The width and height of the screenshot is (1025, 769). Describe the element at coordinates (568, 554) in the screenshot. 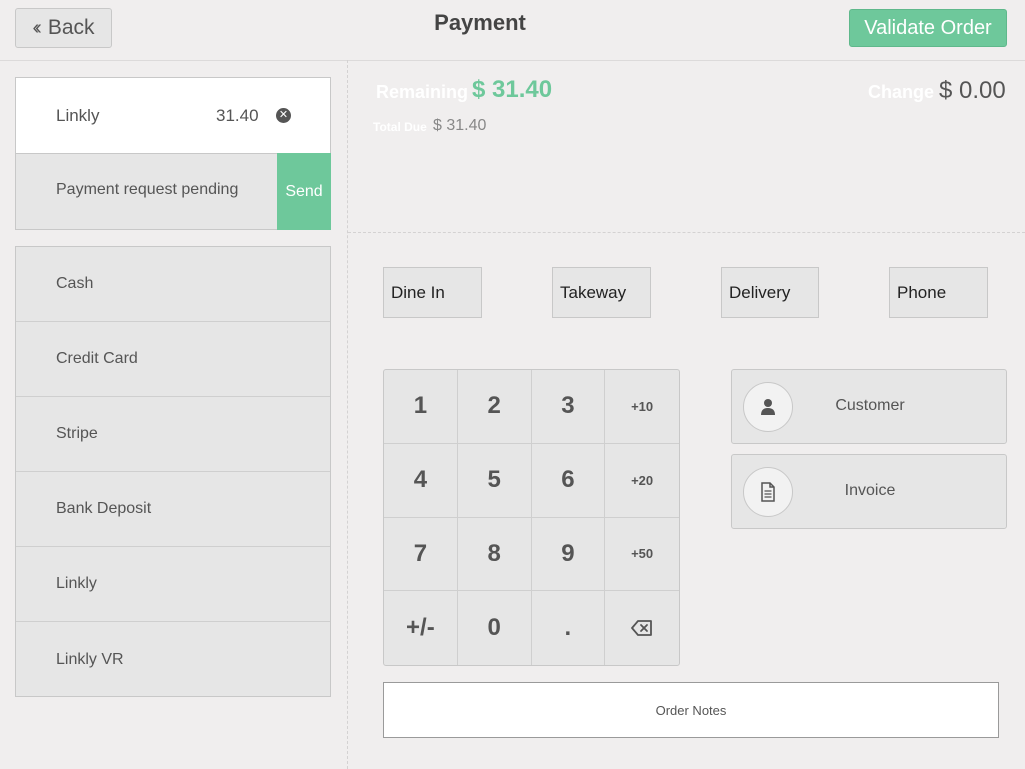

I see `numpad-key-9: 9` at that location.